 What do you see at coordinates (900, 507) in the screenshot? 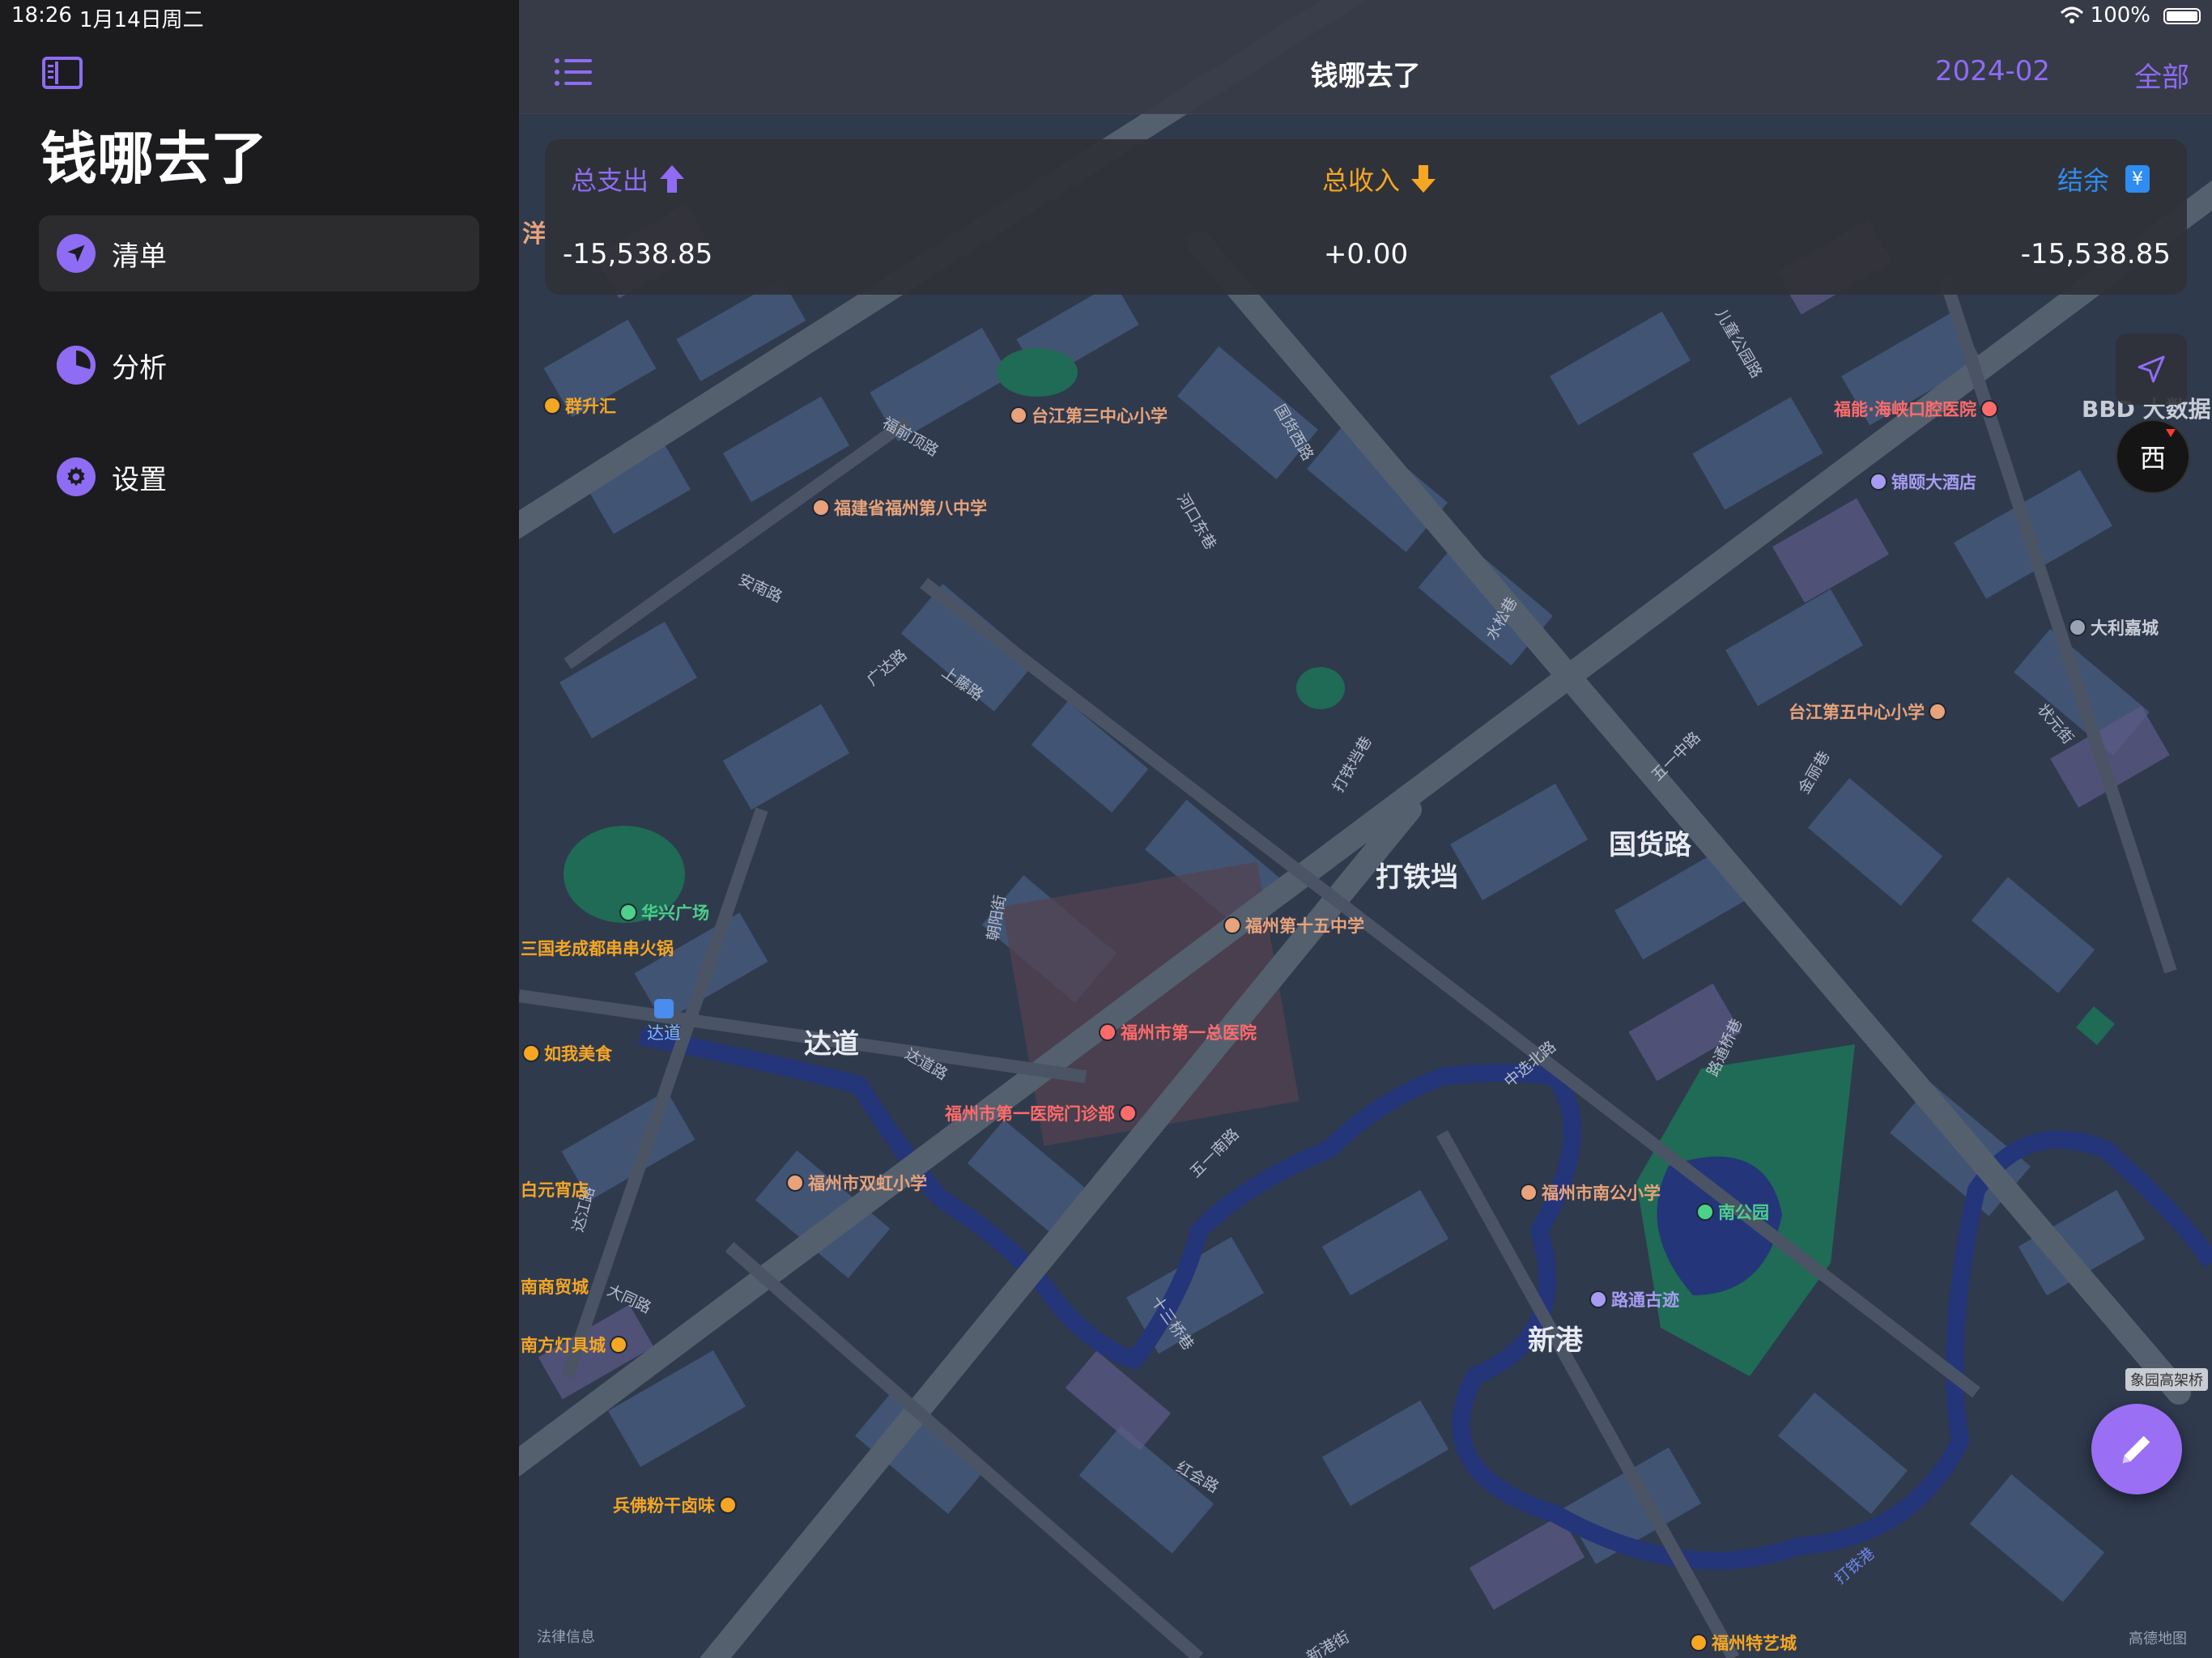
I see `poi-label: 福建省福州第八中学` at bounding box center [900, 507].